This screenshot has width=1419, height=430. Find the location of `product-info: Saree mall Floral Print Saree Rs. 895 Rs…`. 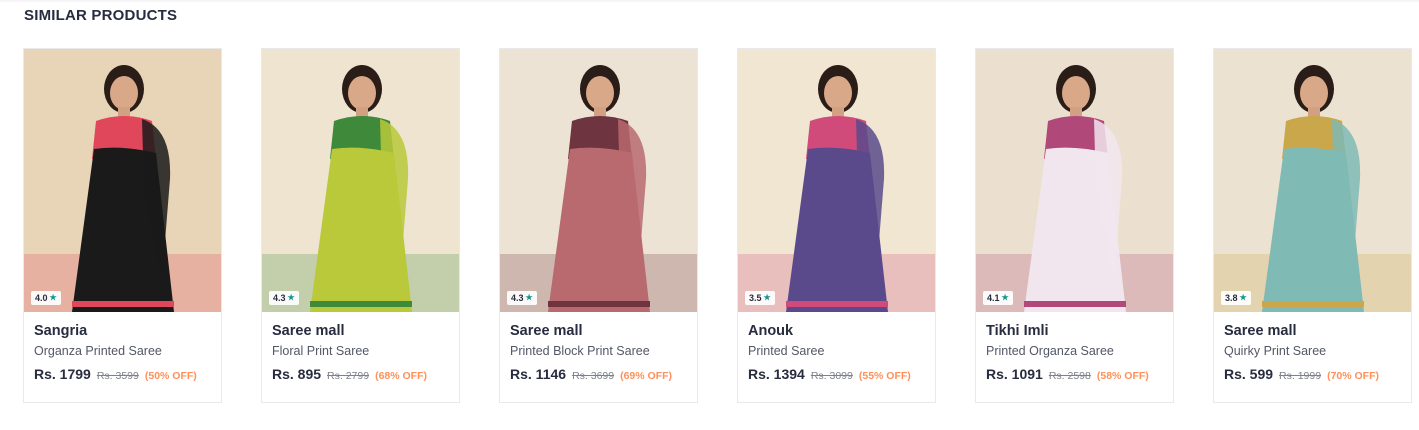

product-info: Saree mall Floral Print Saree Rs. 895 Rs… is located at coordinates (360, 347).